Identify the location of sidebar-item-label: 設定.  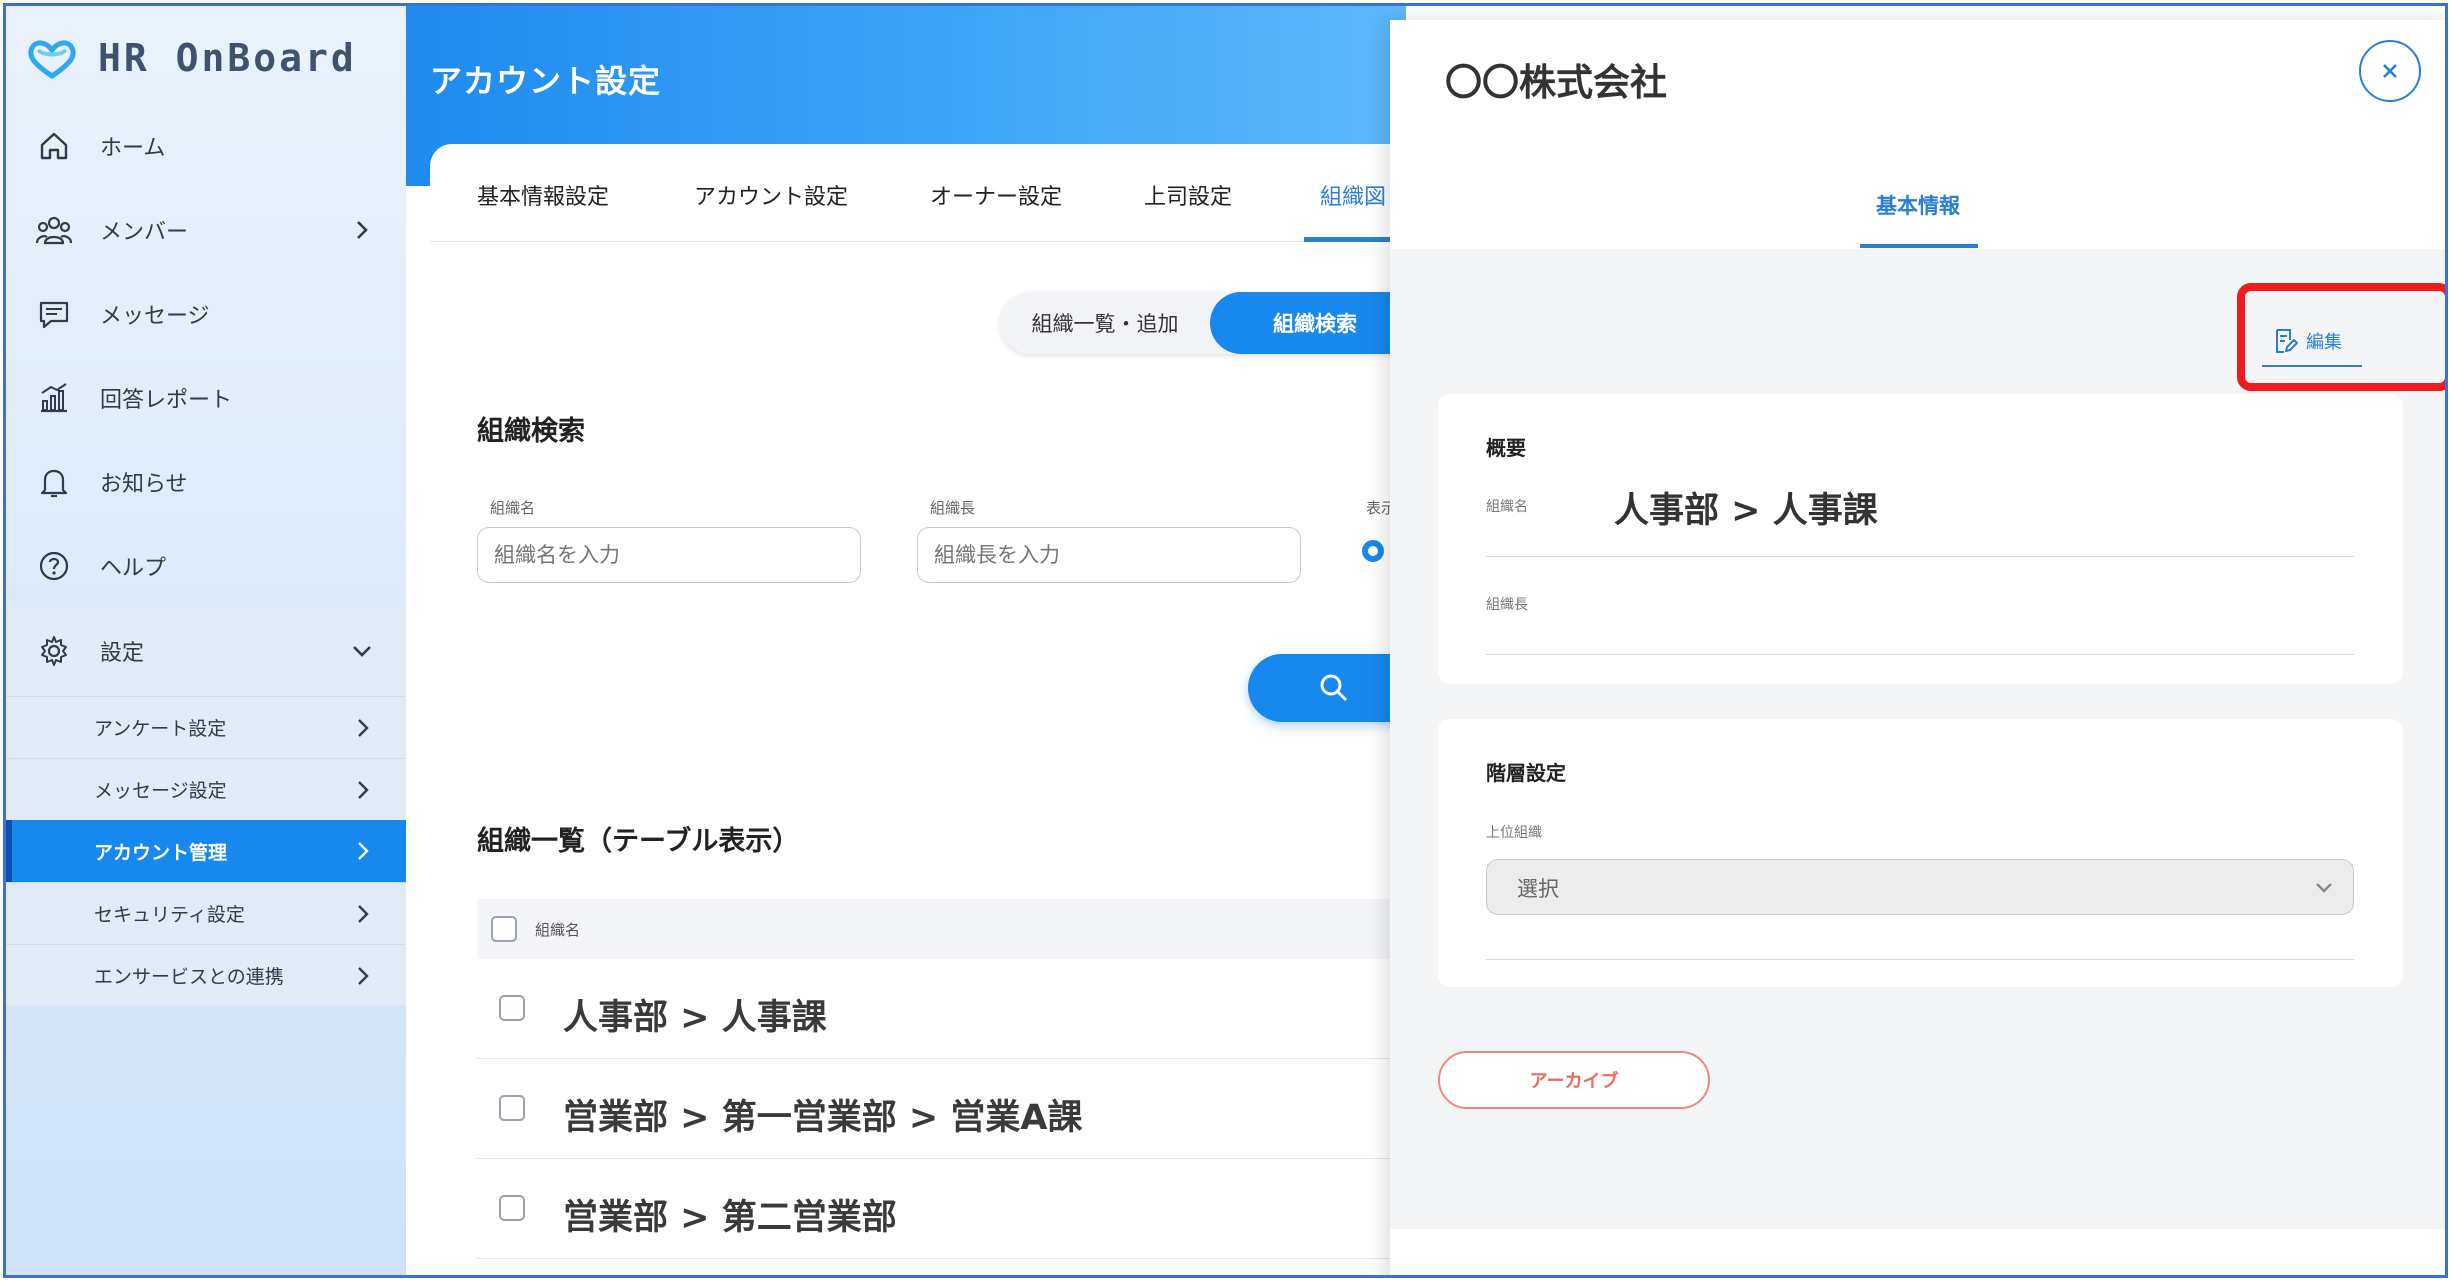
(122, 653).